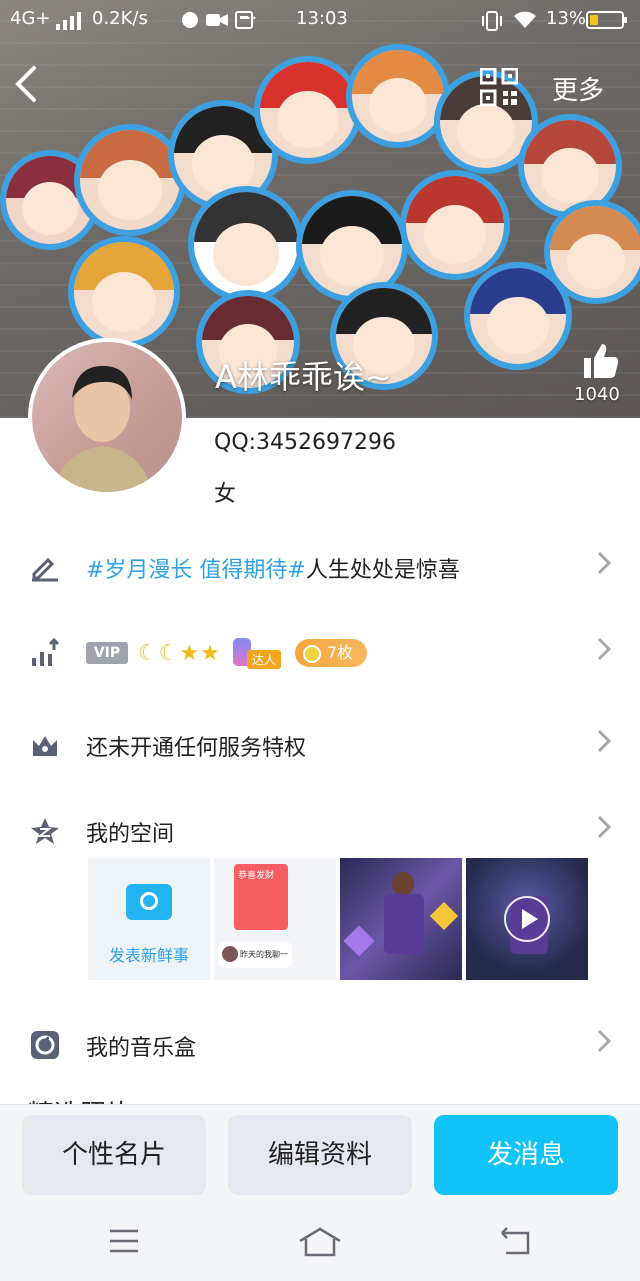 The image size is (640, 1281). Describe the element at coordinates (25, 84) in the screenshot. I see `back-chevron-icon` at that location.